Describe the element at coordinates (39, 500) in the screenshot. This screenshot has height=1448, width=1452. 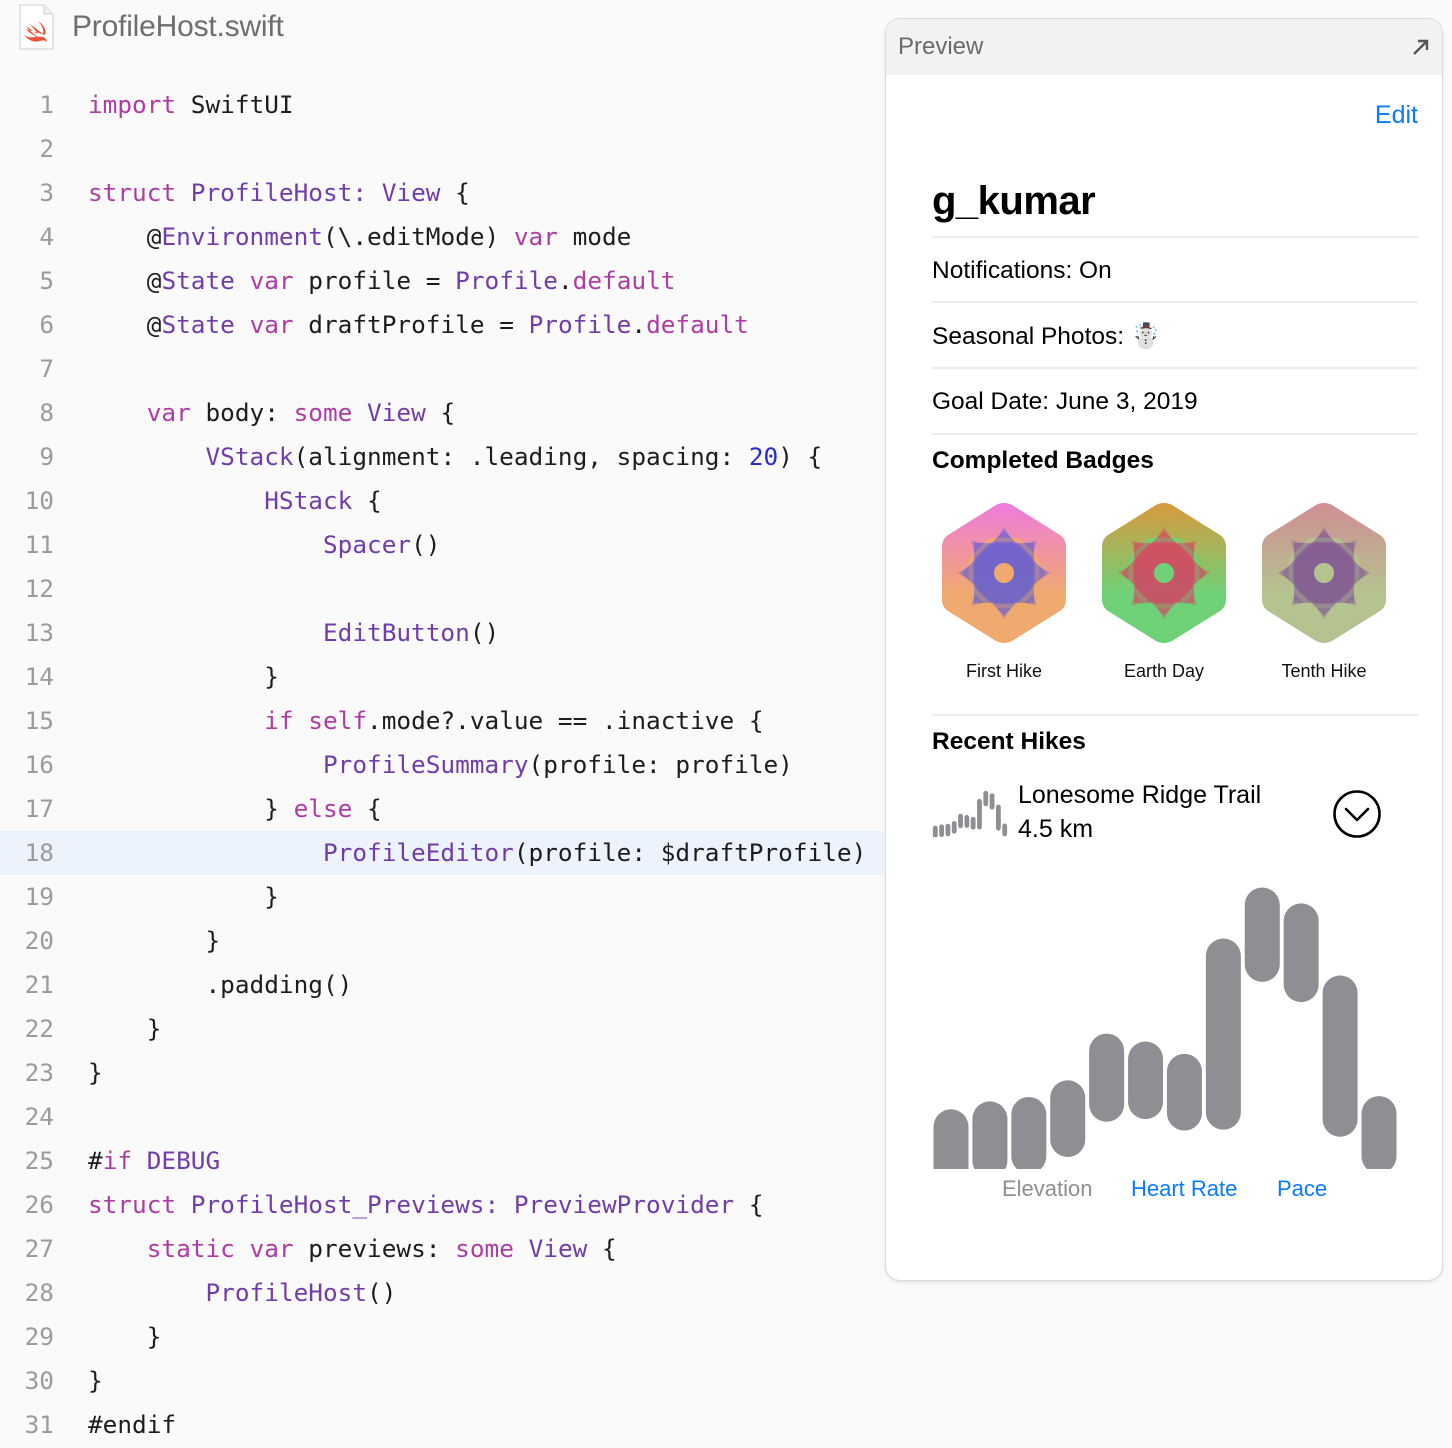
I see `line-number: 10` at that location.